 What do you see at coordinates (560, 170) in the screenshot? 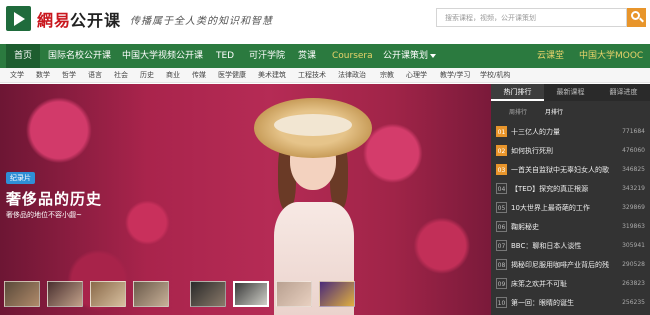
I see `rank-title: 一首关自监狱中无辜妇女人的歌` at bounding box center [560, 170].